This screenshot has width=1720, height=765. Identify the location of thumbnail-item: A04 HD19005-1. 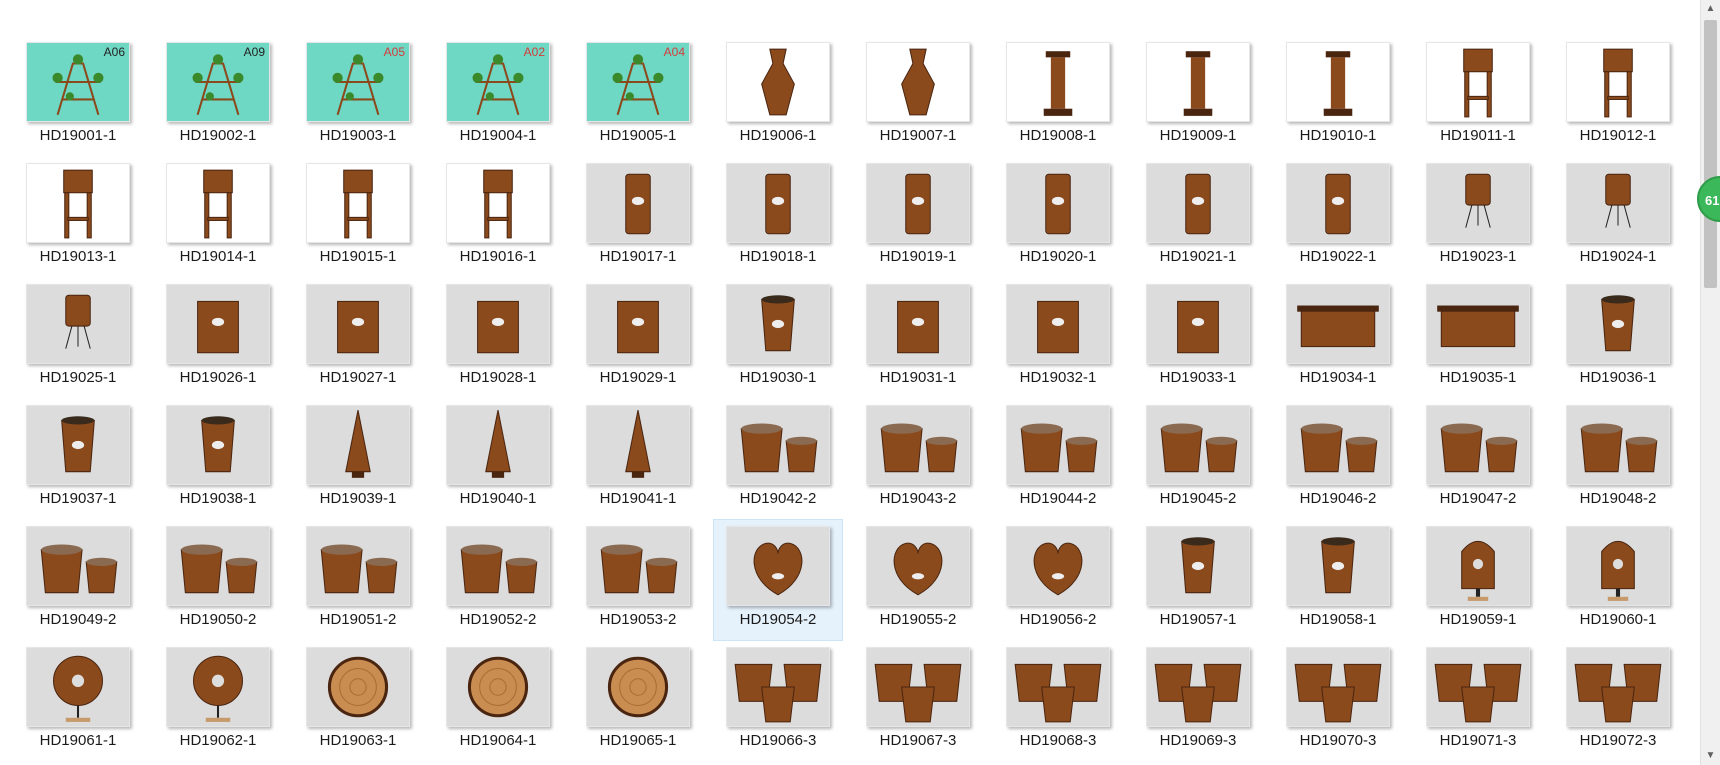
(638, 96).